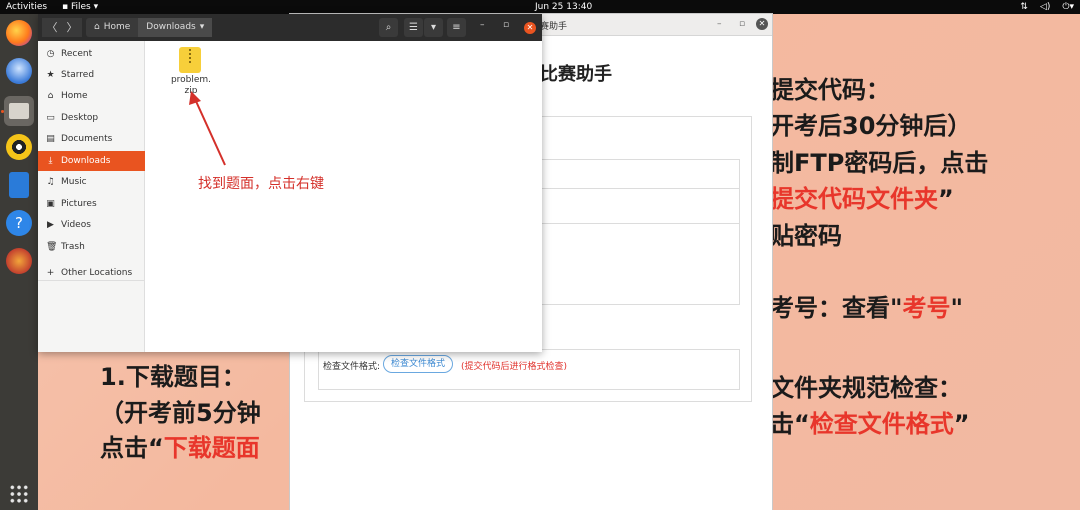 The image size is (1080, 510). What do you see at coordinates (1068, 7) in the screenshot?
I see `power-icon: ⏻▾` at bounding box center [1068, 7].